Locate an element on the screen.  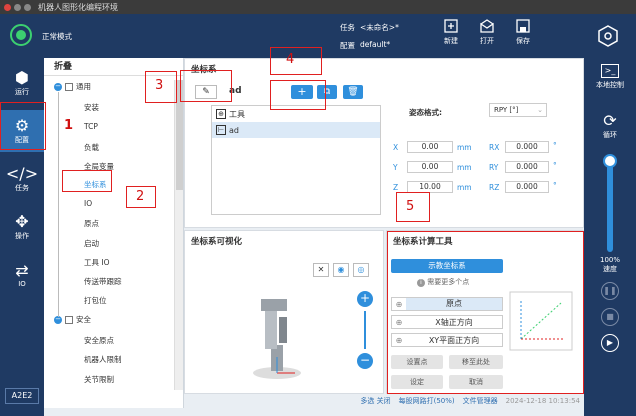
save-button-label: 保存 is located at coordinates (523, 41).